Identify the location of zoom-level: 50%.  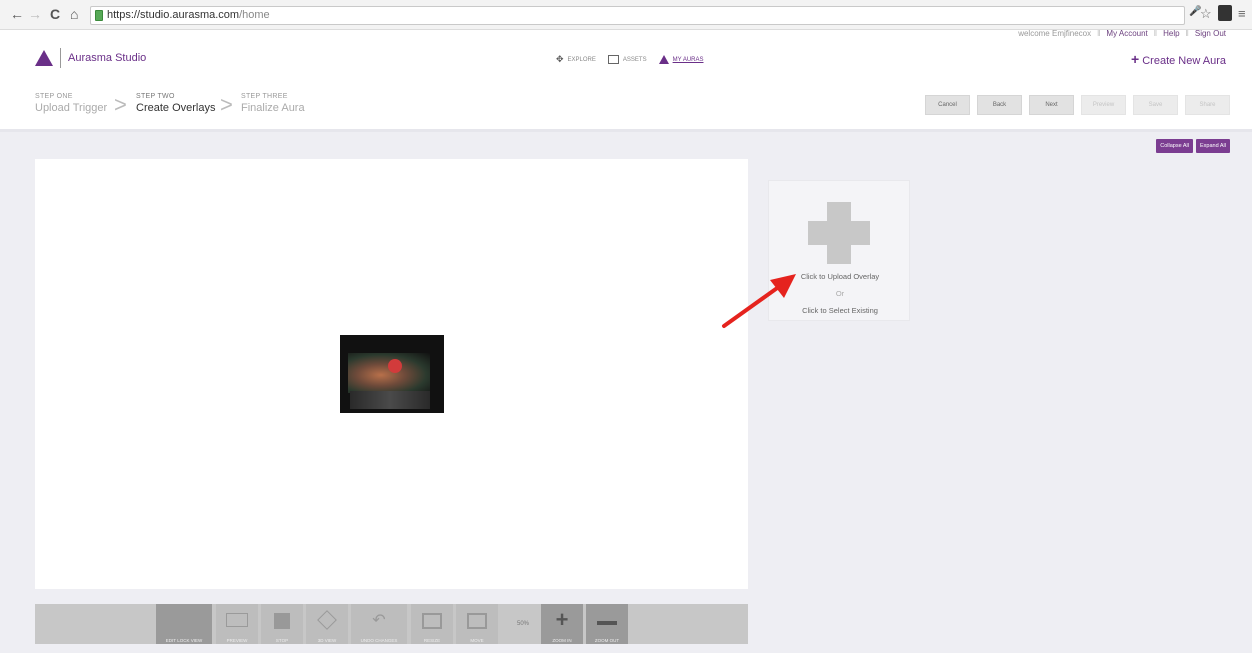
(523, 624).